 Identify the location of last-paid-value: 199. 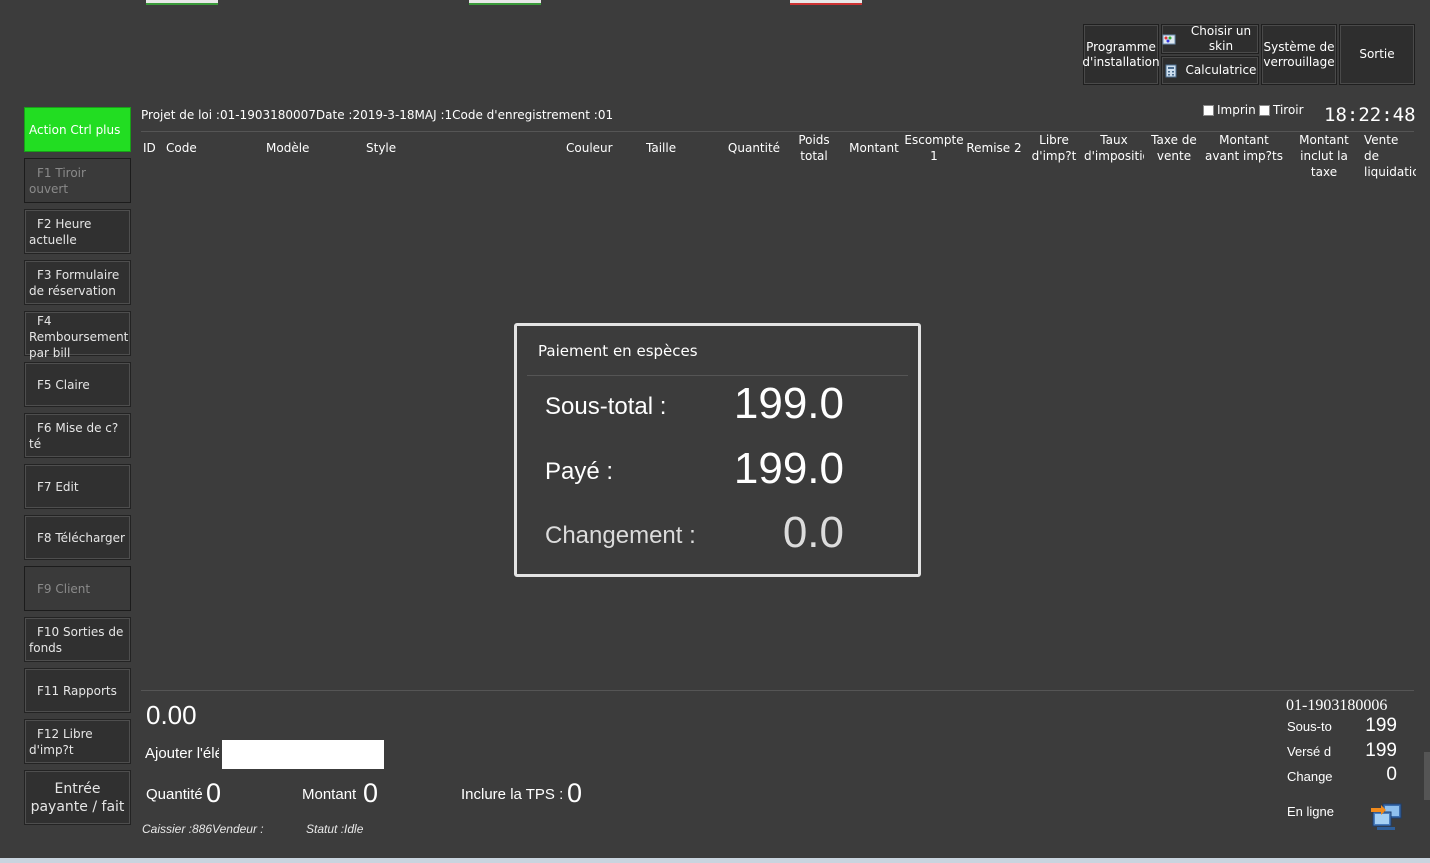
(1381, 750).